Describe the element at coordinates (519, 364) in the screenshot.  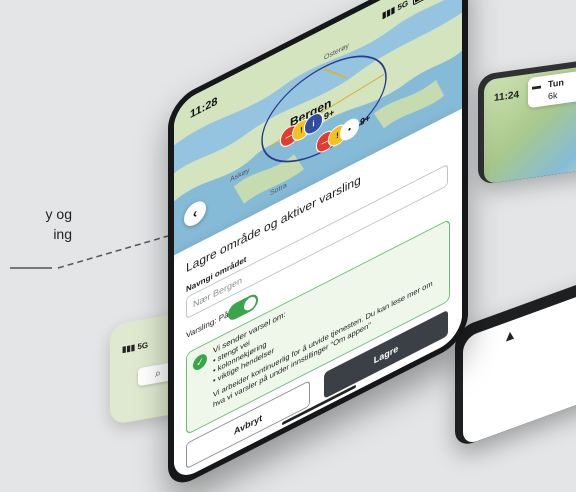
I see `bottom-right-screen` at that location.